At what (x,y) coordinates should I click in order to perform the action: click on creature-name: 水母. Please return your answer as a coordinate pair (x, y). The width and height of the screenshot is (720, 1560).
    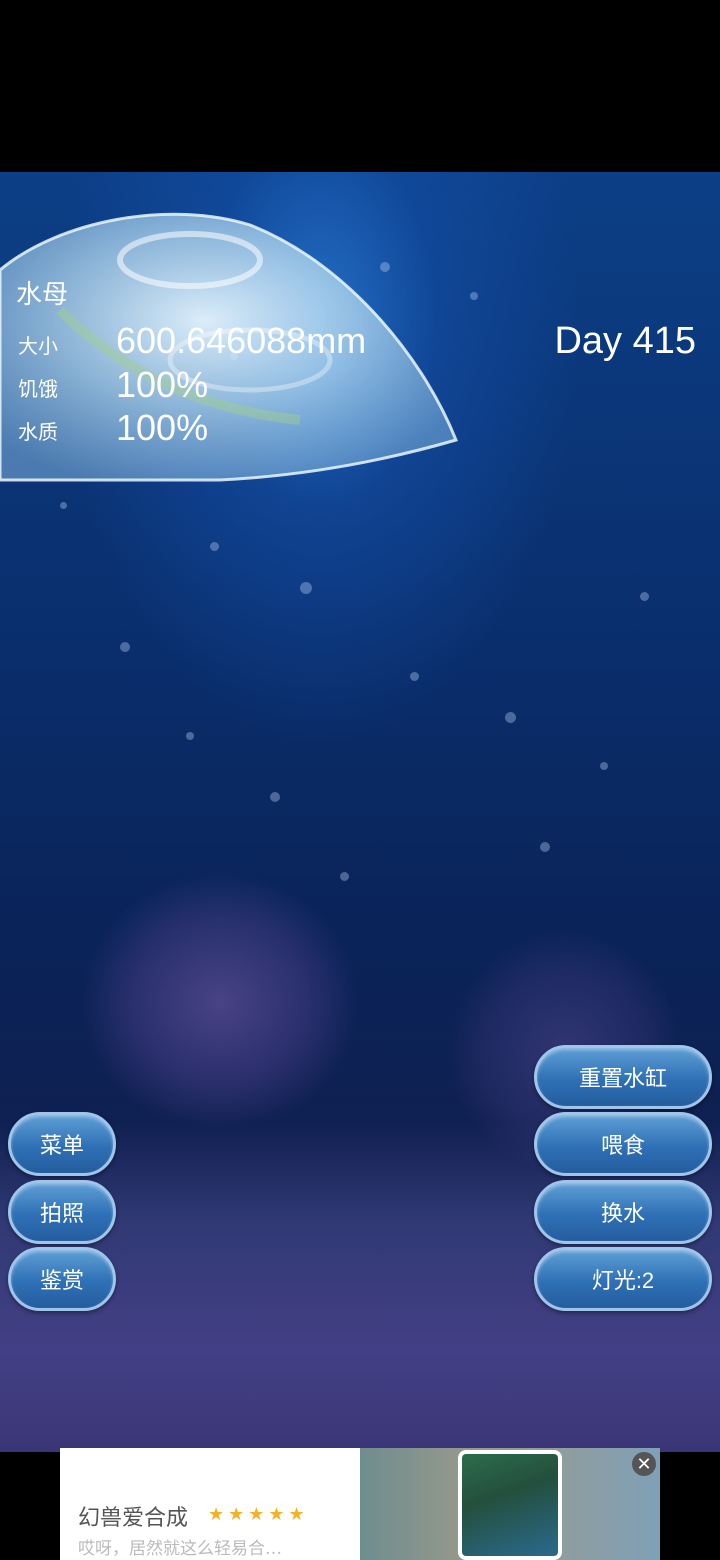
    Looking at the image, I should click on (42, 294).